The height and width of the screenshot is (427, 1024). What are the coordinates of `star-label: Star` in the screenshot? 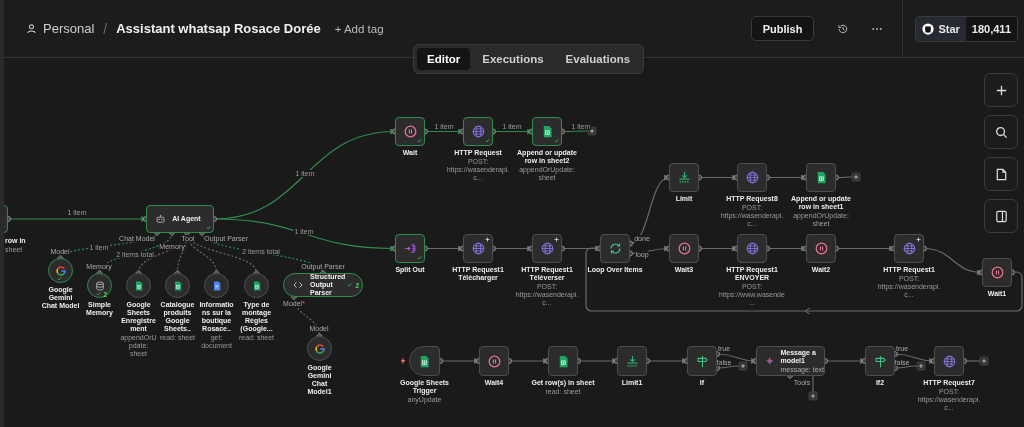 It's located at (949, 28).